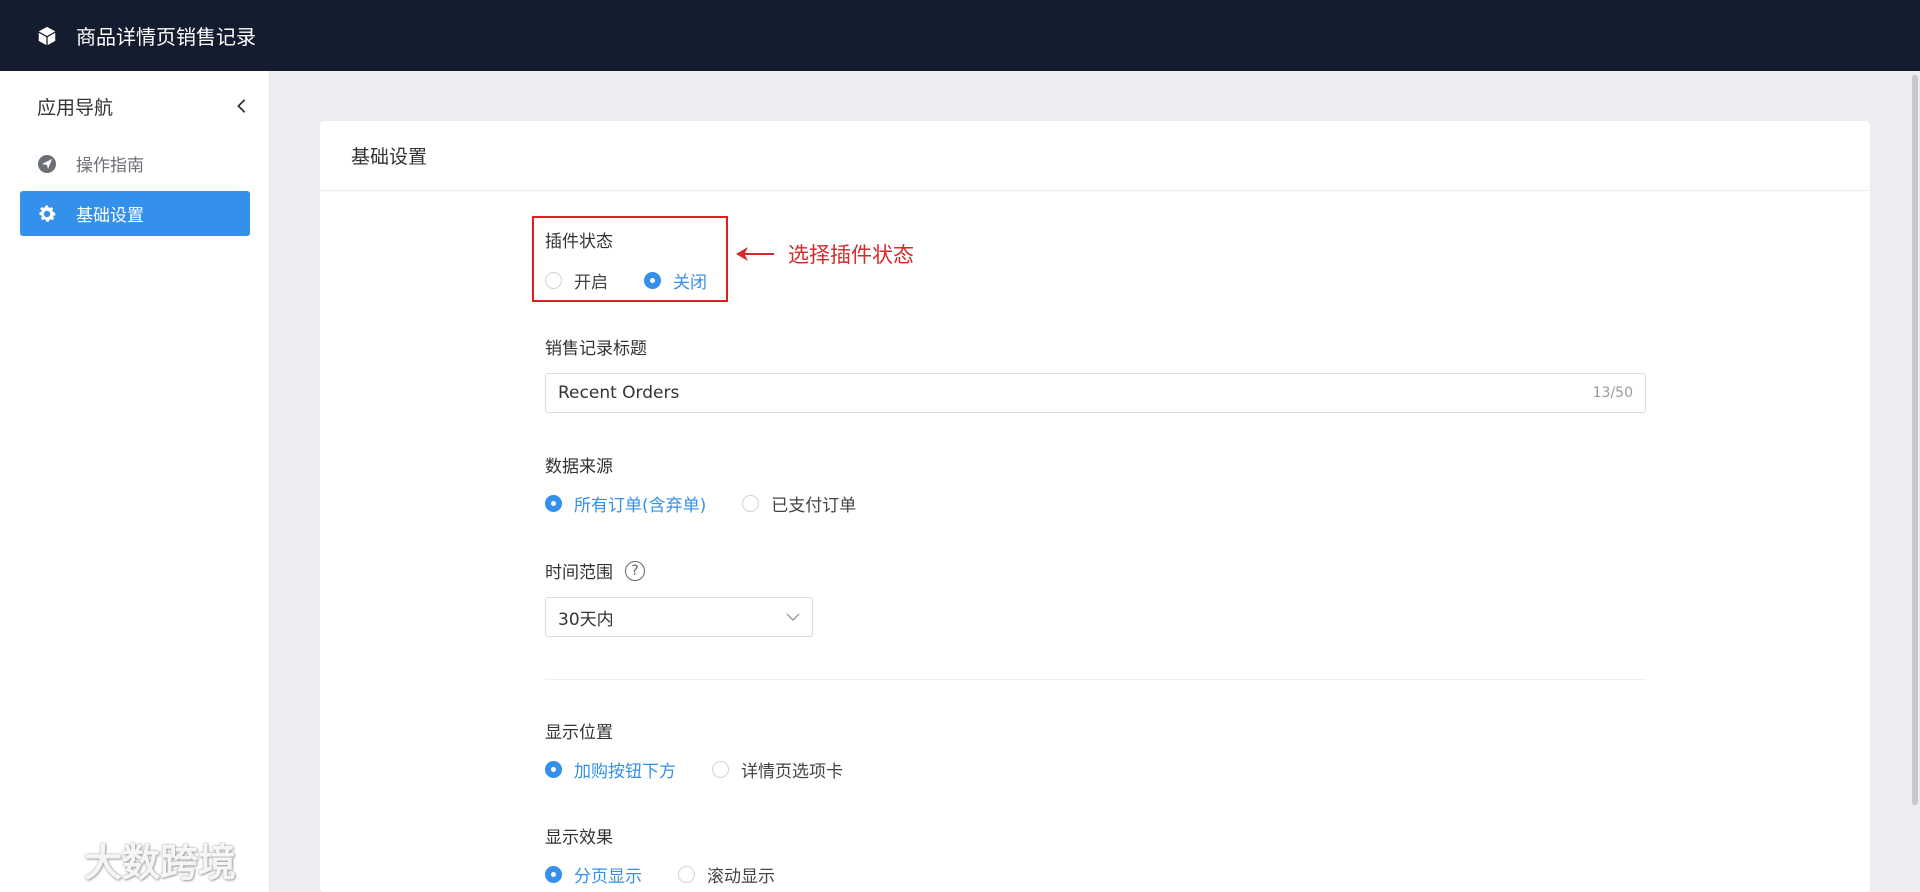  Describe the element at coordinates (851, 255) in the screenshot. I see `annotation-text: 选择插件状态` at that location.